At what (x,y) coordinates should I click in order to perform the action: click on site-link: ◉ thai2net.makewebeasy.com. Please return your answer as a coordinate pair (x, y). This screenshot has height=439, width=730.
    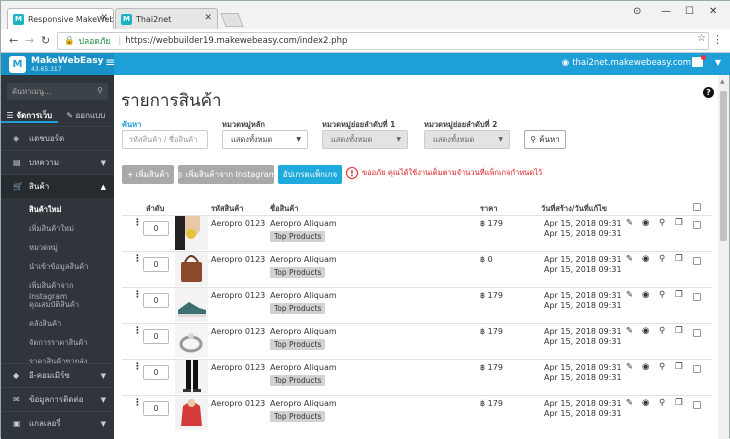
    Looking at the image, I should click on (626, 63).